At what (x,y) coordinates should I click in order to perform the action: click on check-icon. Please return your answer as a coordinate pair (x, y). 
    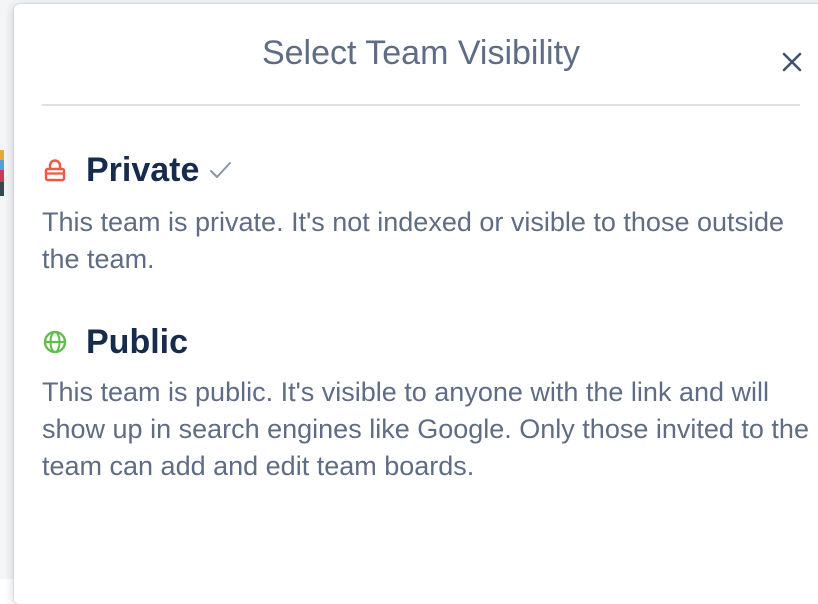
    Looking at the image, I should click on (220, 170).